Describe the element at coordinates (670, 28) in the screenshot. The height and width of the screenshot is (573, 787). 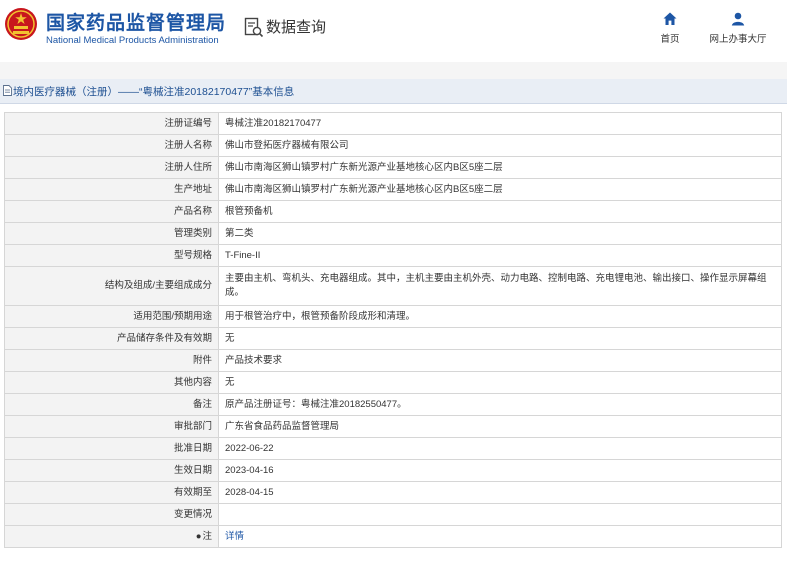
I see `nav-home: 首页` at that location.